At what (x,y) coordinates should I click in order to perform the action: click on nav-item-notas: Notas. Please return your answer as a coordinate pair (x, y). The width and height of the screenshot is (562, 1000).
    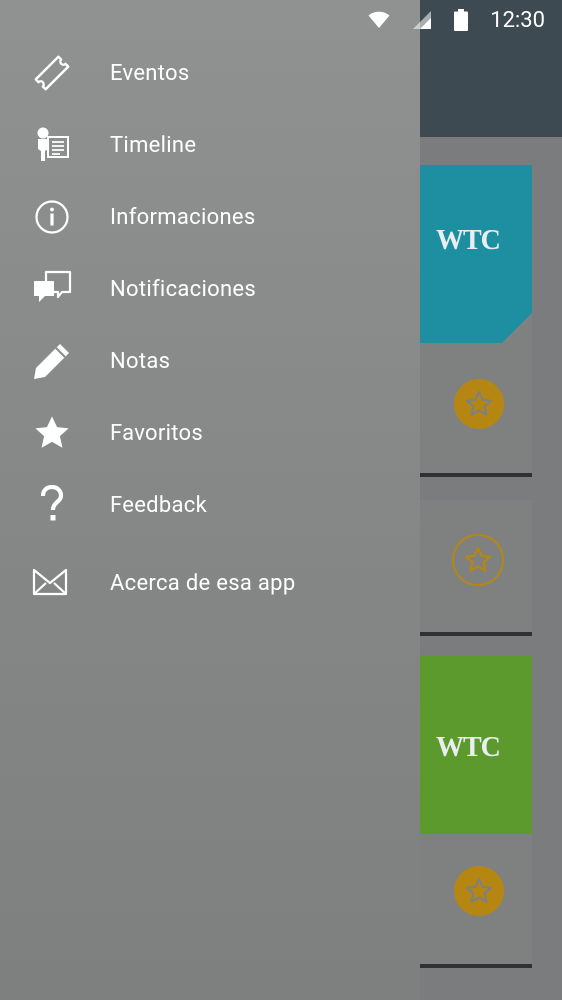
    Looking at the image, I should click on (210, 361).